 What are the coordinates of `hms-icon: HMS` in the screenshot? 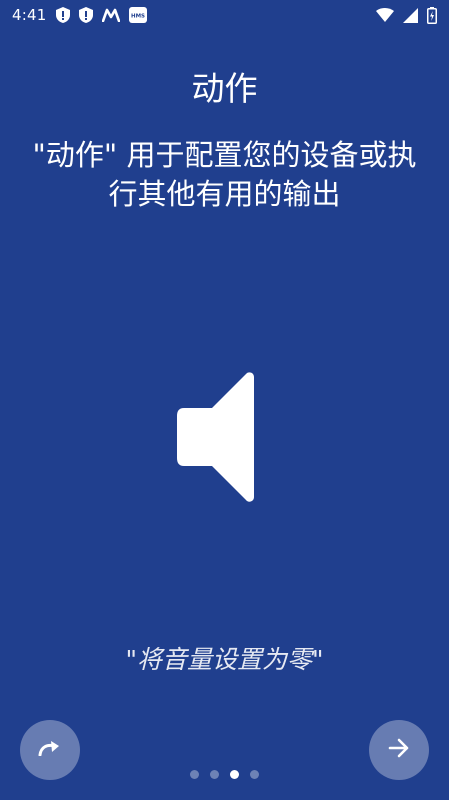 It's located at (138, 15).